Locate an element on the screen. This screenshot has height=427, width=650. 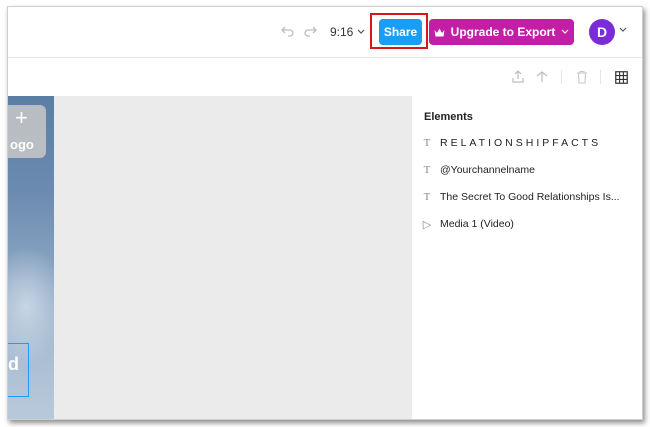
add-logo-placeholder: + ogo is located at coordinates (27, 131).